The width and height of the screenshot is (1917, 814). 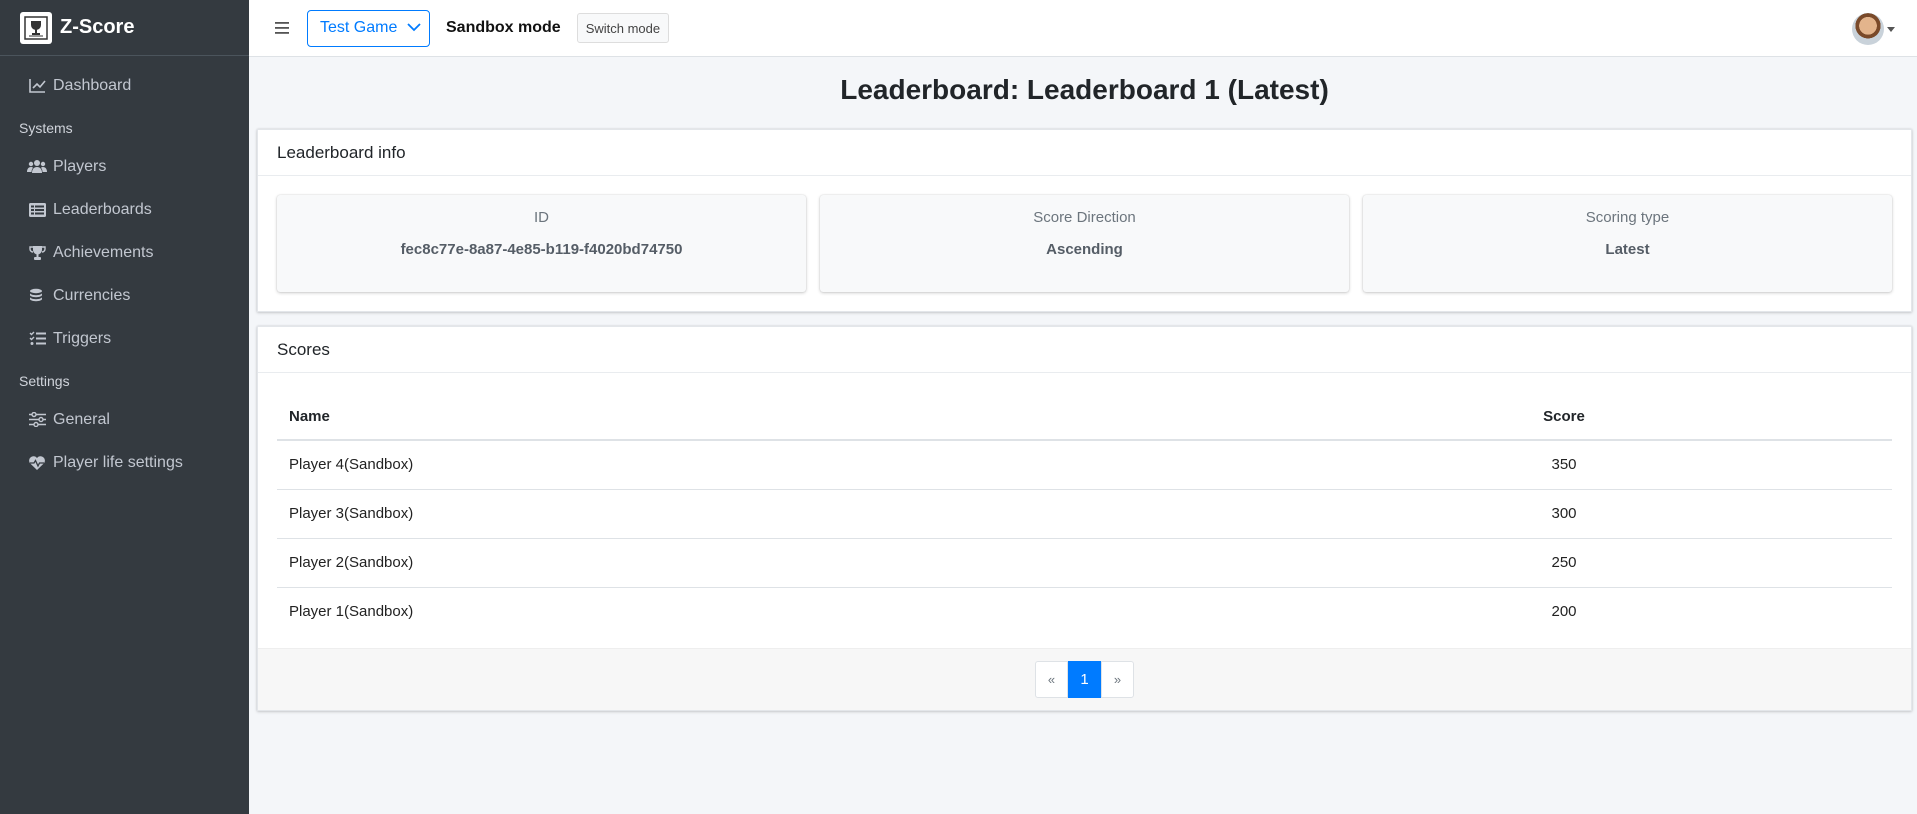 I want to click on sidebar-item-dashboard: Dashboard, so click(x=124, y=85).